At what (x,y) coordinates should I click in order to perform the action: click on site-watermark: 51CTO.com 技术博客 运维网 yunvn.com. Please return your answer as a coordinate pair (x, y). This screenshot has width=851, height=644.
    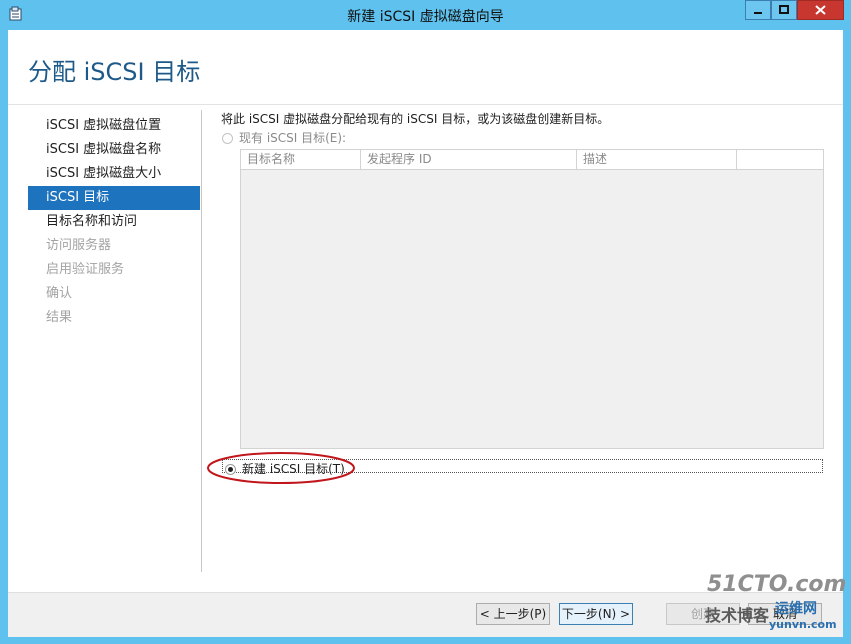
    Looking at the image, I should click on (774, 603).